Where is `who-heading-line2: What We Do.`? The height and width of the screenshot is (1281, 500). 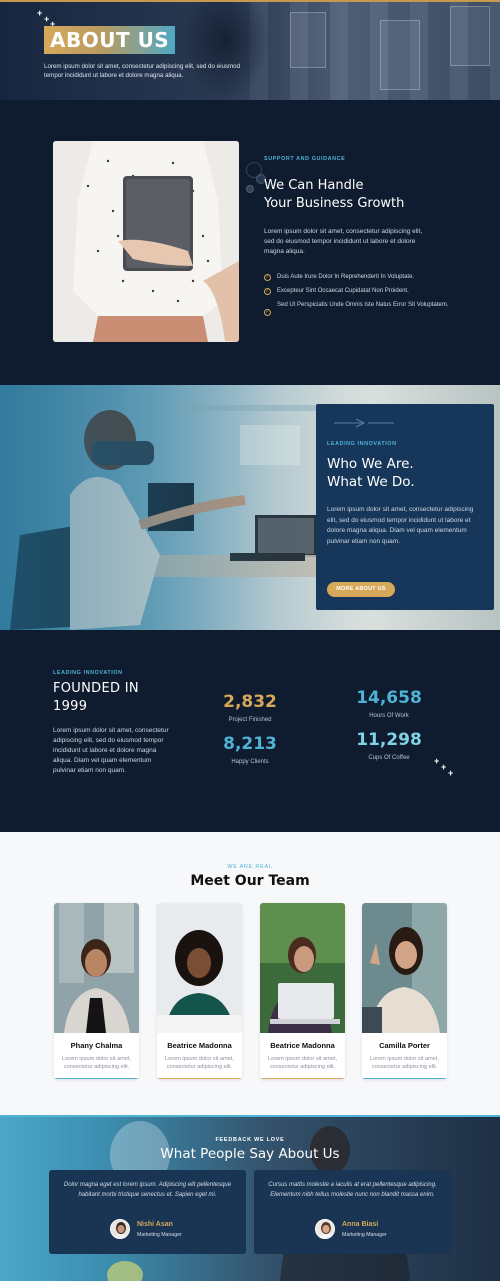
who-heading-line2: What We Do. is located at coordinates (371, 482).